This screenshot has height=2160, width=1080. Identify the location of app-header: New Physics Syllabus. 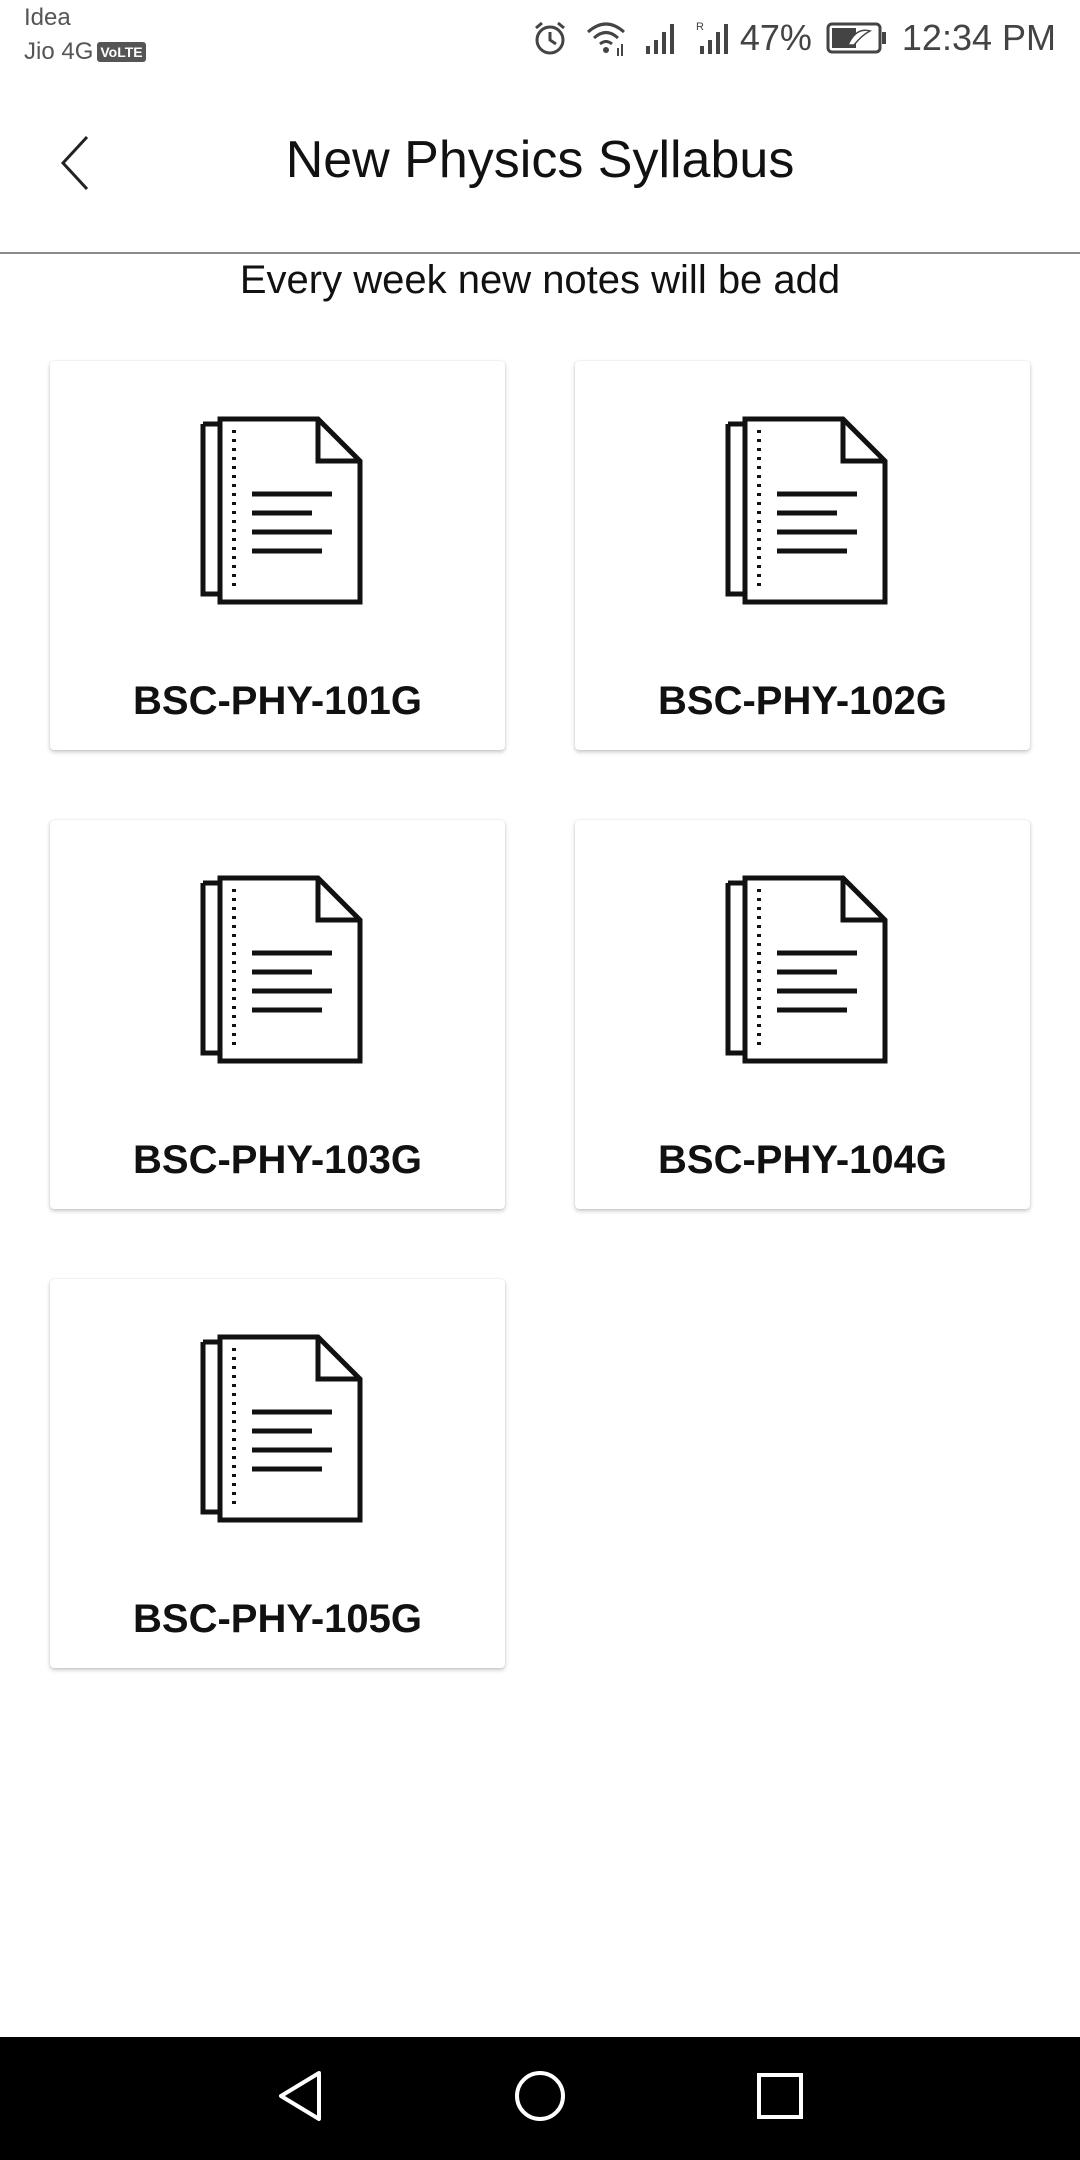
(540, 167).